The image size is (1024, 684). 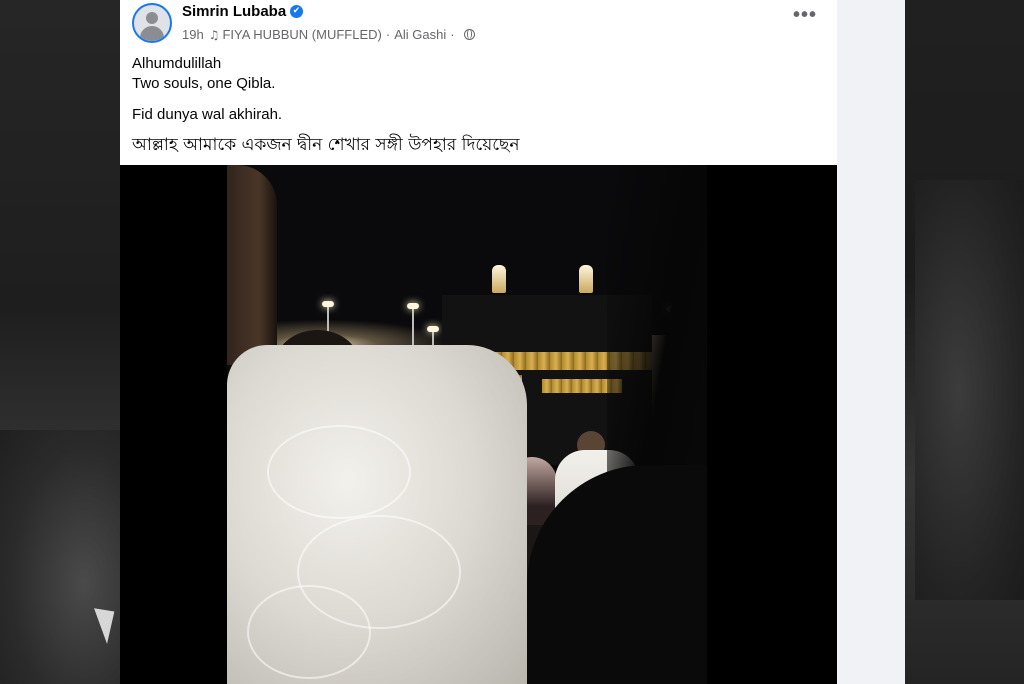 What do you see at coordinates (234, 11) in the screenshot?
I see `author-name: Simrin Lubaba` at bounding box center [234, 11].